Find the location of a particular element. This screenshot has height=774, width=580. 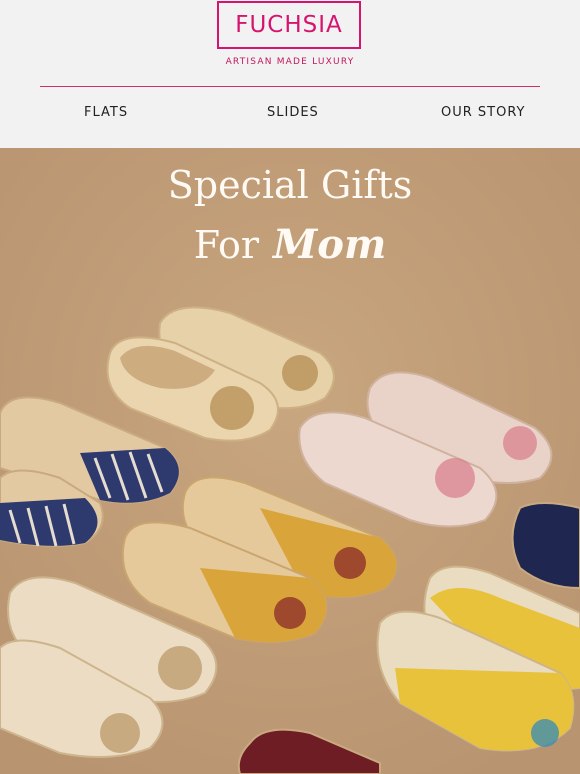

nav-link-slides: SLIDES is located at coordinates (293, 112).